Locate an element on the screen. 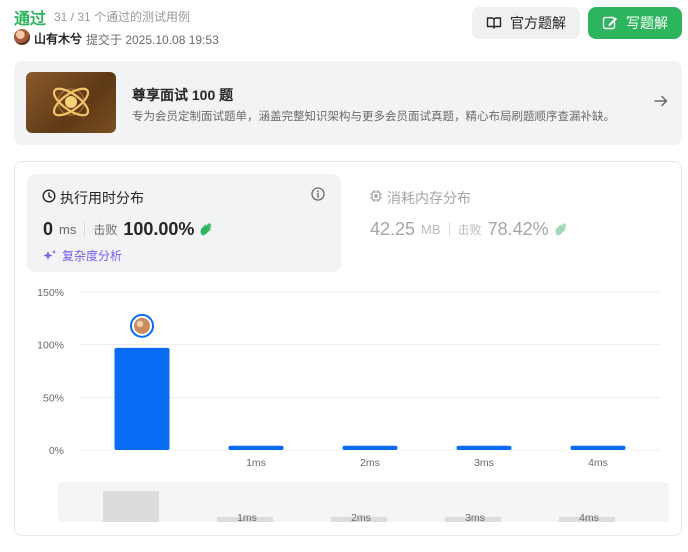  overview-tick-label: 1ms is located at coordinates (247, 518).